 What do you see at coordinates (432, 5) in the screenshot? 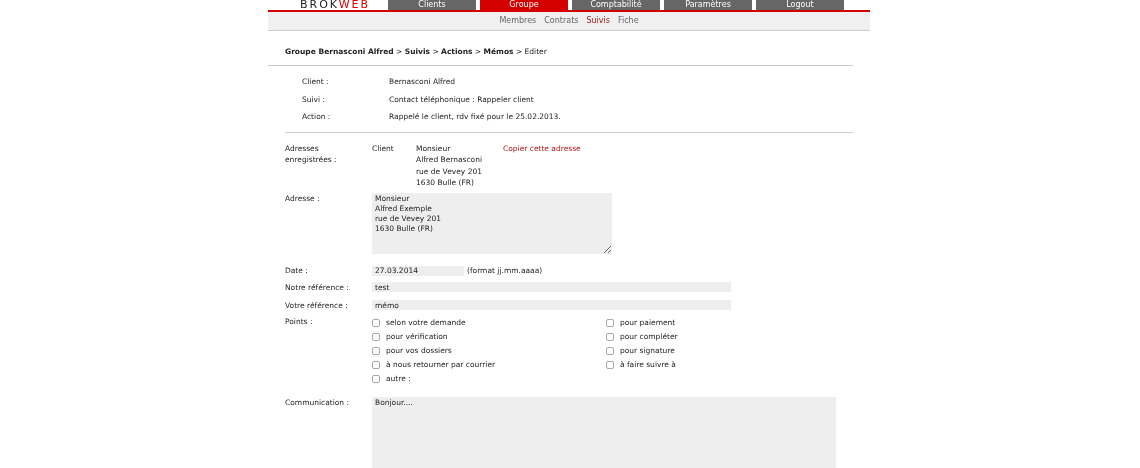
I see `main-tab: Clients` at bounding box center [432, 5].